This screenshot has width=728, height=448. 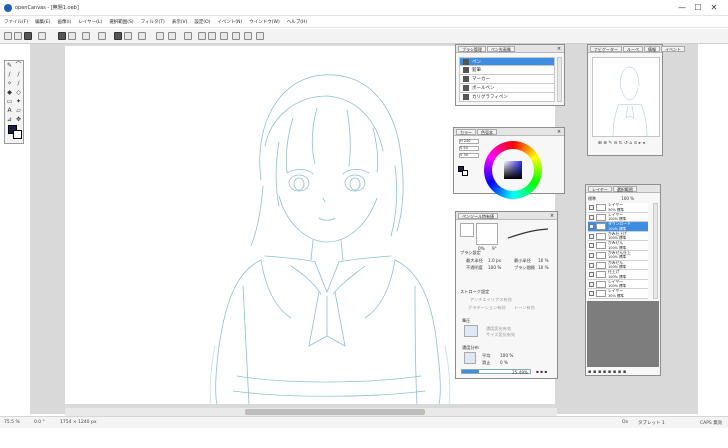 I want to click on paste-icon, so click(x=86, y=36).